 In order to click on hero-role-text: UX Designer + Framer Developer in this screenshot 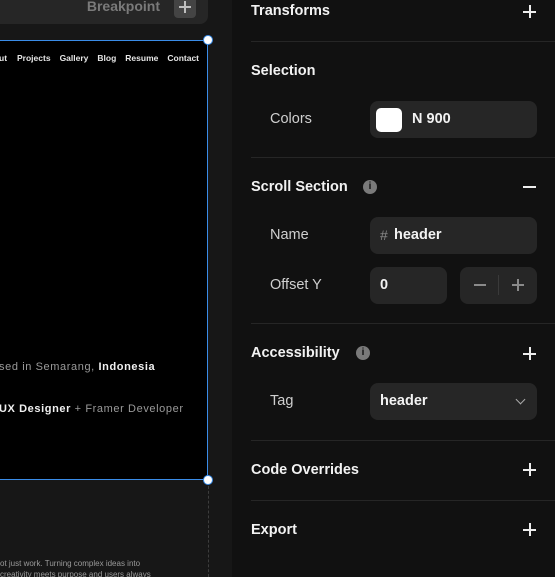, I will do `click(92, 409)`.